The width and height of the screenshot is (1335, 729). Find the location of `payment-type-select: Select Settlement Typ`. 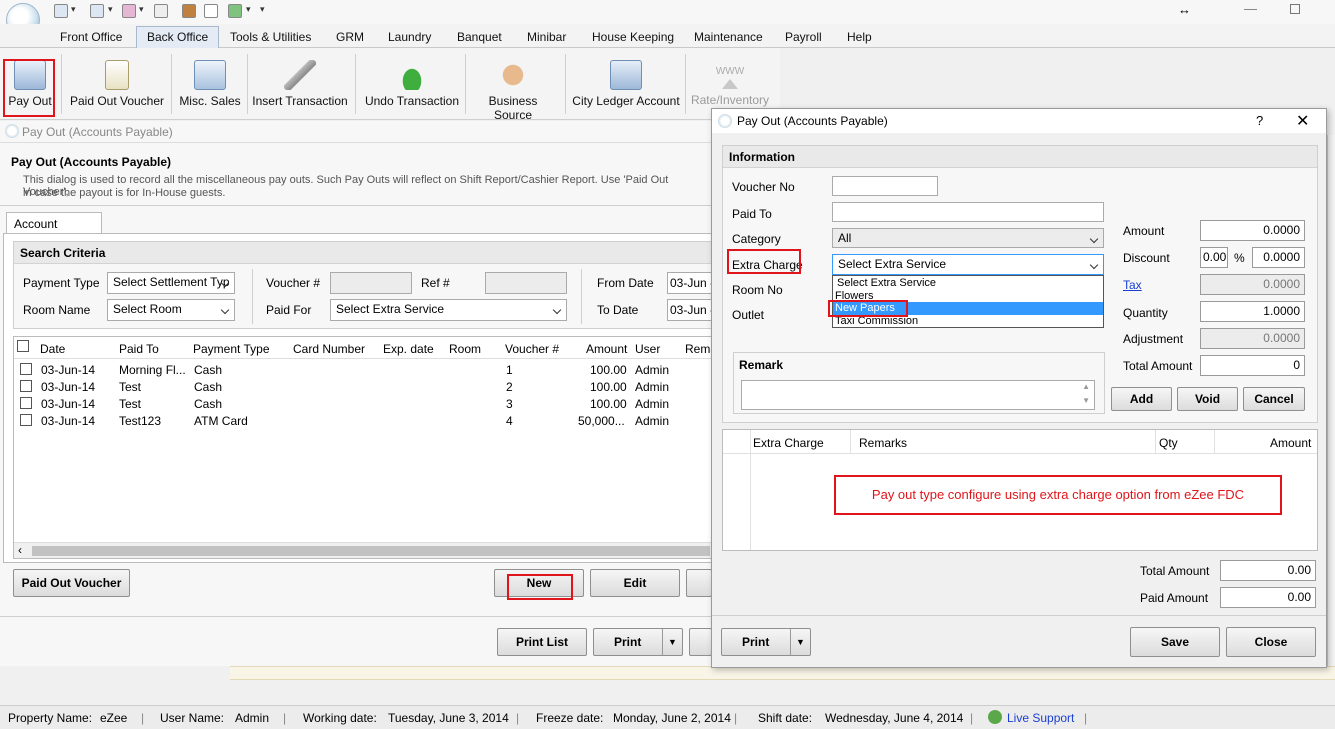

payment-type-select: Select Settlement Typ is located at coordinates (171, 283).